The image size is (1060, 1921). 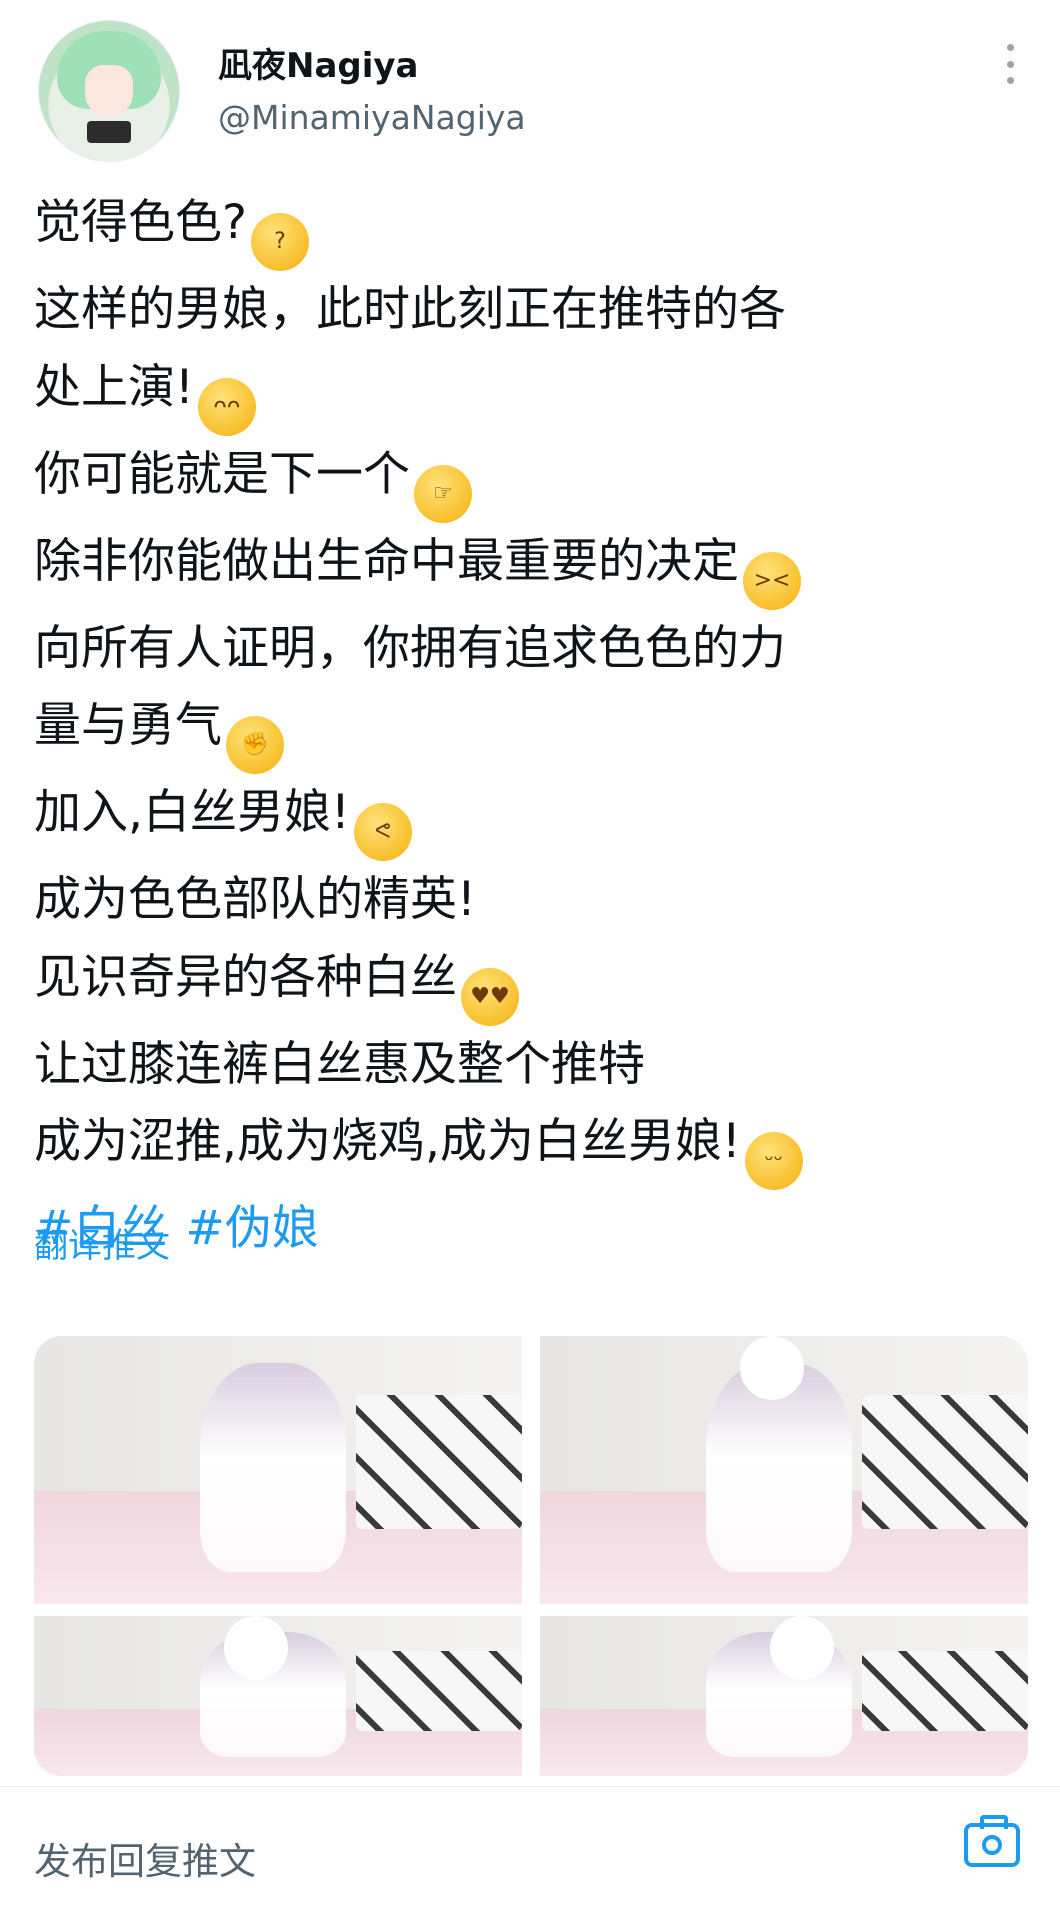 What do you see at coordinates (530, 1853) in the screenshot?
I see `reply-bar: 发布回复推文` at bounding box center [530, 1853].